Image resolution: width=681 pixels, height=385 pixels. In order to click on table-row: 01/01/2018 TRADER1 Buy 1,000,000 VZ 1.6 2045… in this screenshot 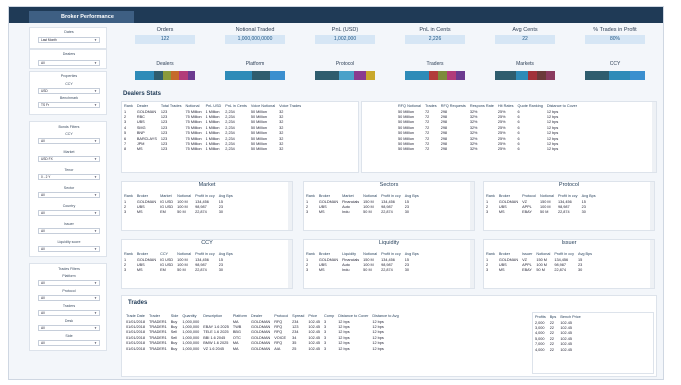, I will do `click(262, 348)`.